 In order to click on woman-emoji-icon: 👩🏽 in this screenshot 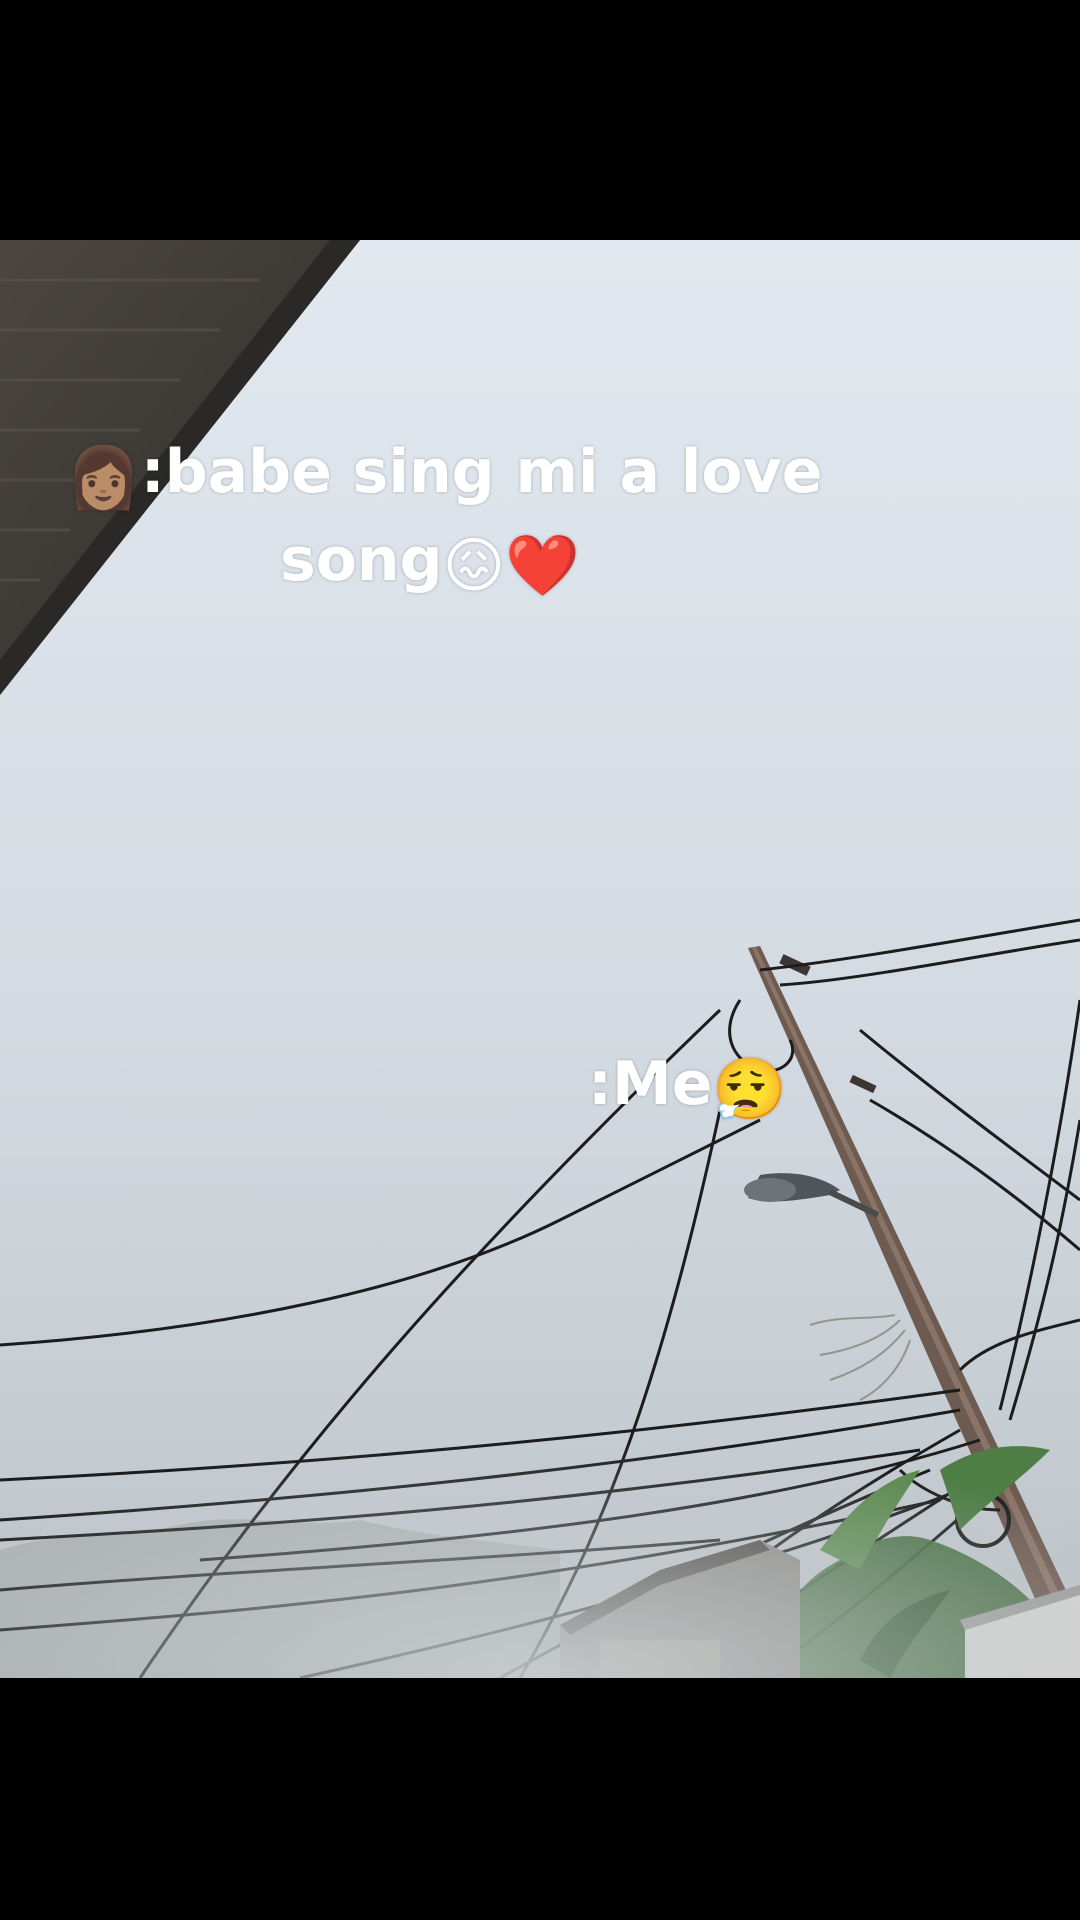, I will do `click(103, 478)`.